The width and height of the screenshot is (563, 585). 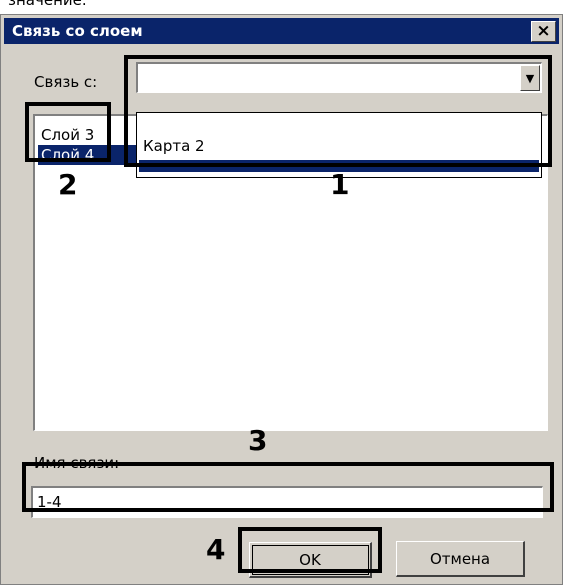 What do you see at coordinates (68, 184) in the screenshot?
I see `annotation-number-2: 2` at bounding box center [68, 184].